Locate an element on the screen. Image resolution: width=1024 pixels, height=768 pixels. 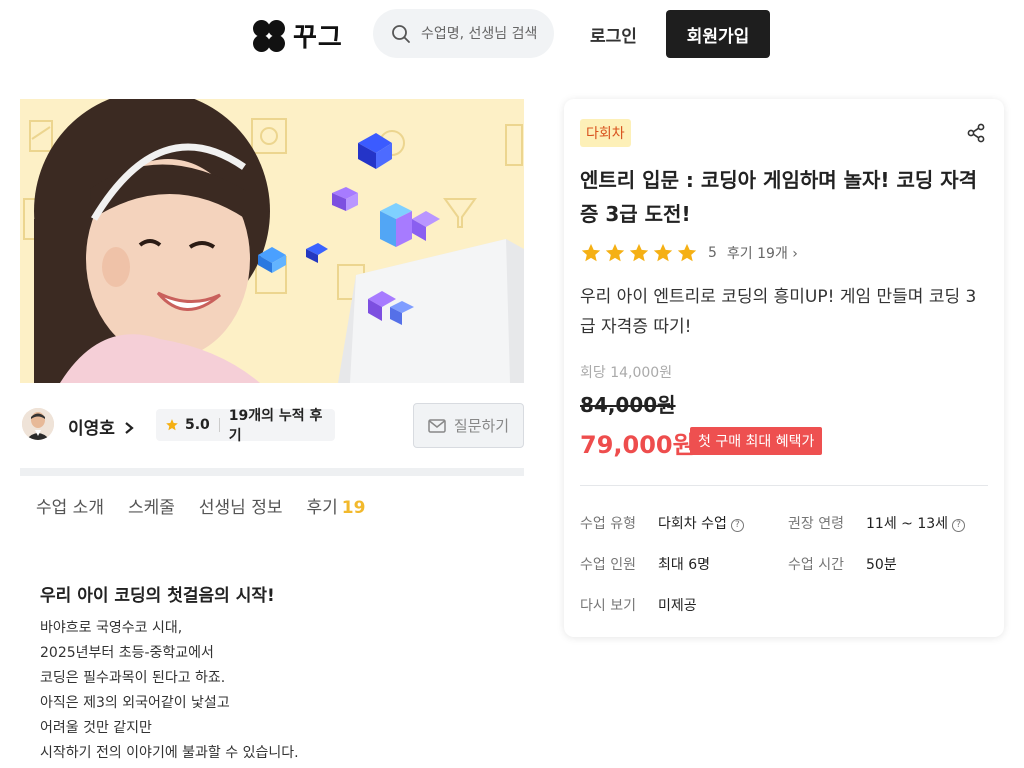
intro-line: 2025년부터 초등-중학교에서 is located at coordinates (127, 653).